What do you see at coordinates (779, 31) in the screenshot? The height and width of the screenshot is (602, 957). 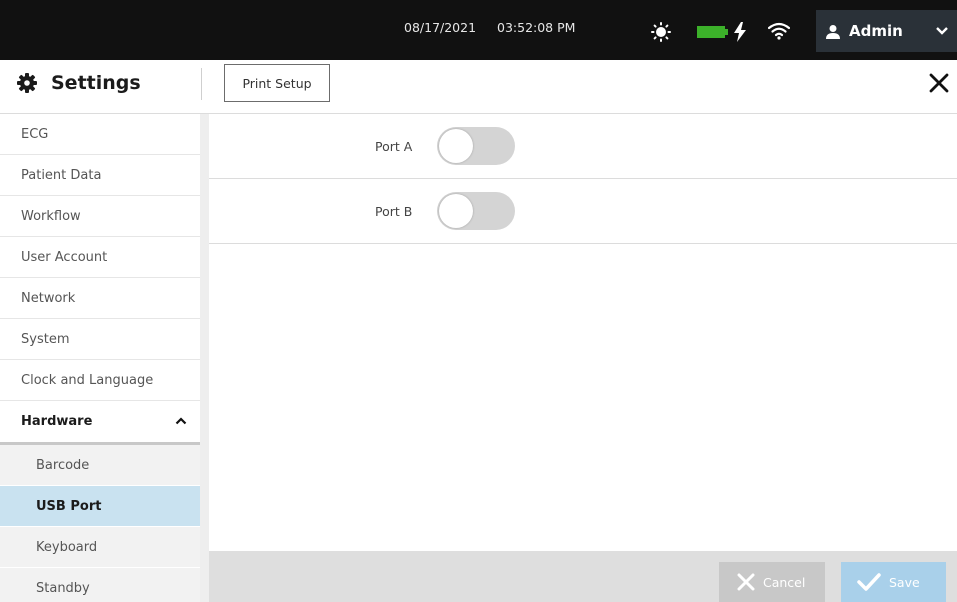 I see `wifi-icon` at bounding box center [779, 31].